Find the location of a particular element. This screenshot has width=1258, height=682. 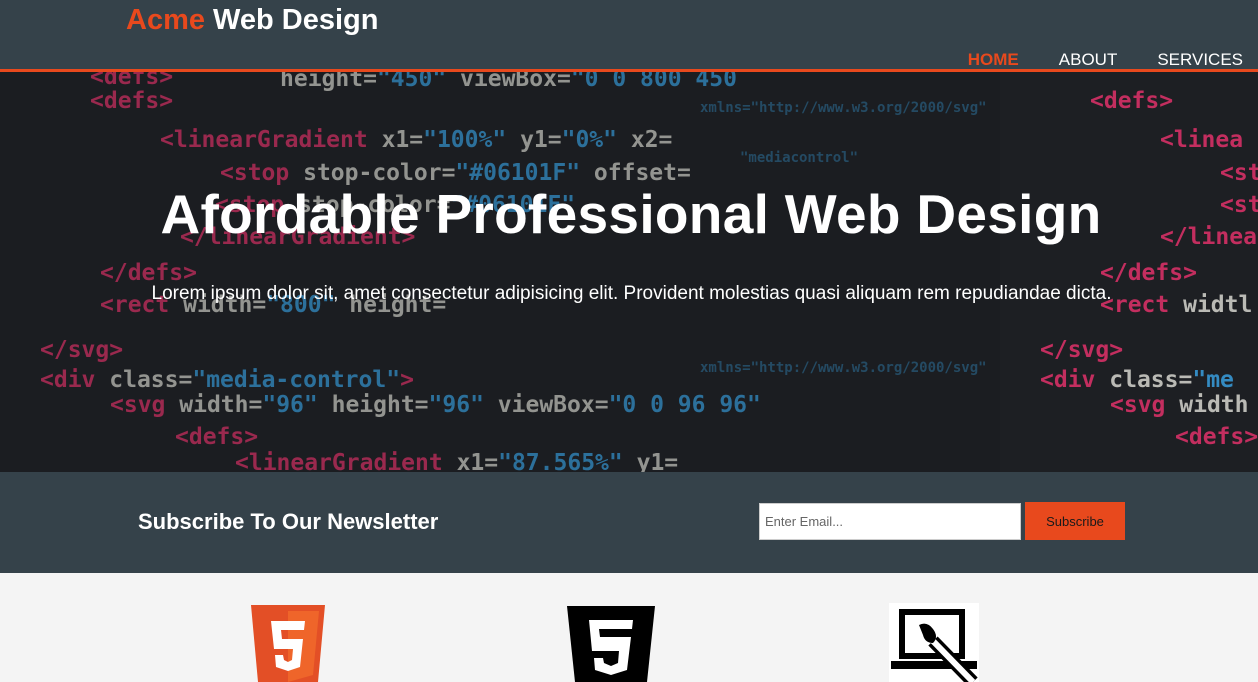

main-nav: Home About Services is located at coordinates (1100, 60).